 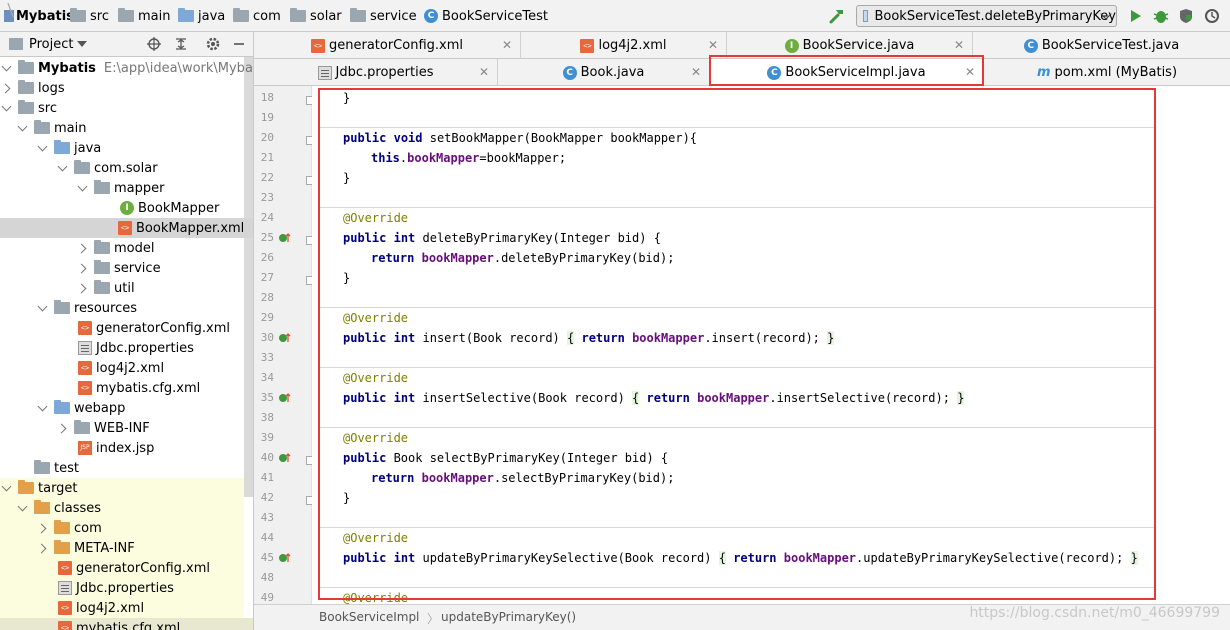 I want to click on tree-item-target-mybatis-cfg: <> mybatis.cfg.xml, so click(x=126, y=624).